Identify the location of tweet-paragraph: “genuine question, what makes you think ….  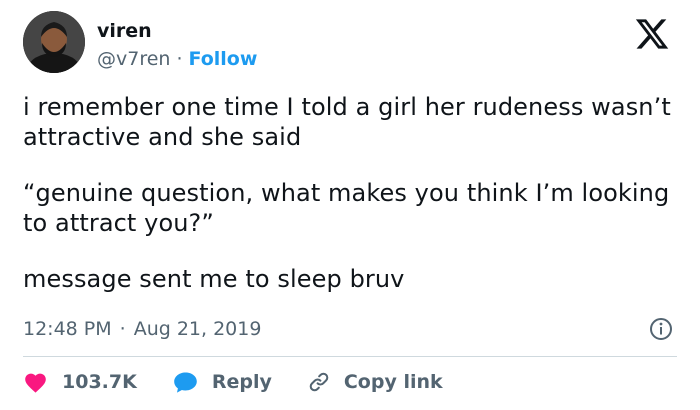
(346, 208).